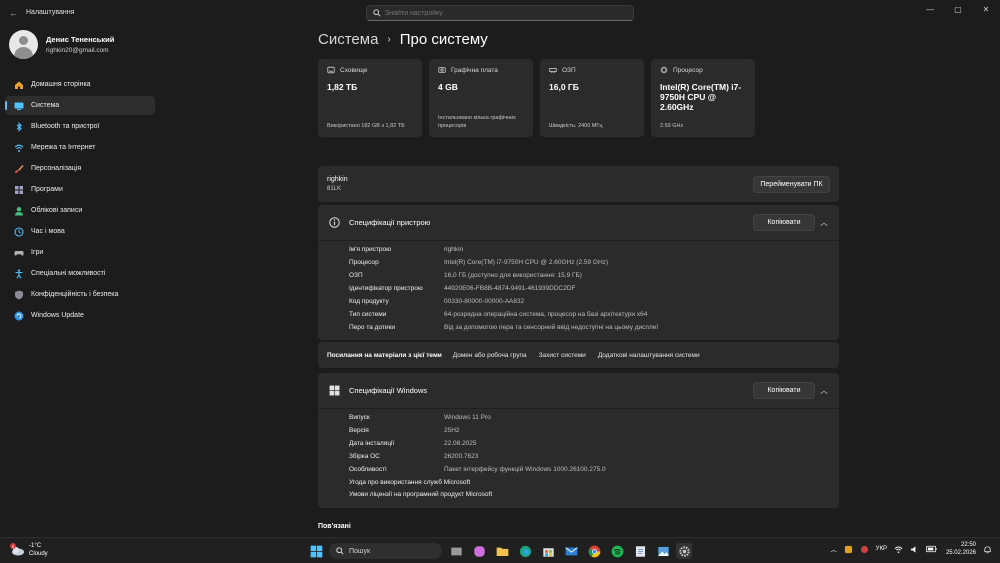 The width and height of the screenshot is (1000, 563). What do you see at coordinates (68, 273) in the screenshot?
I see `sidebar-item-label: Спеціальні можливості` at bounding box center [68, 273].